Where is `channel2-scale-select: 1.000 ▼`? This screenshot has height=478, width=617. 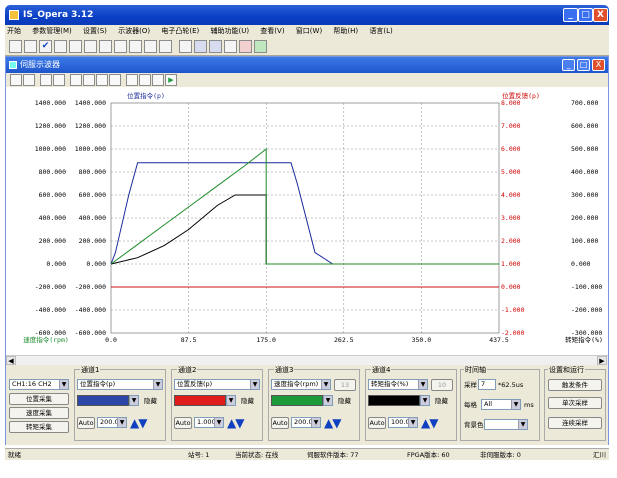
channel2-scale-select: 1.000 ▼ is located at coordinates (209, 422).